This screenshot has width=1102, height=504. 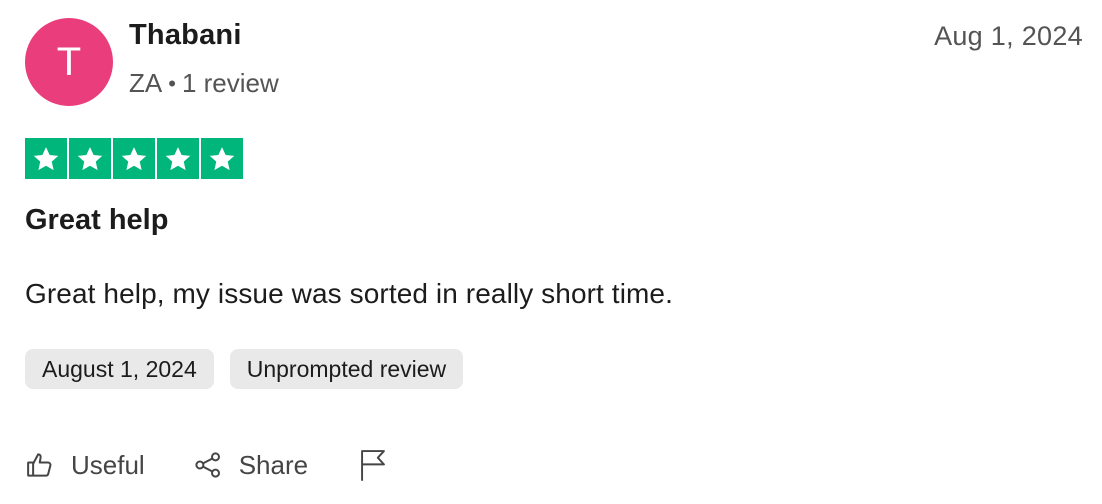 I want to click on avatar-initial: T, so click(x=69, y=62).